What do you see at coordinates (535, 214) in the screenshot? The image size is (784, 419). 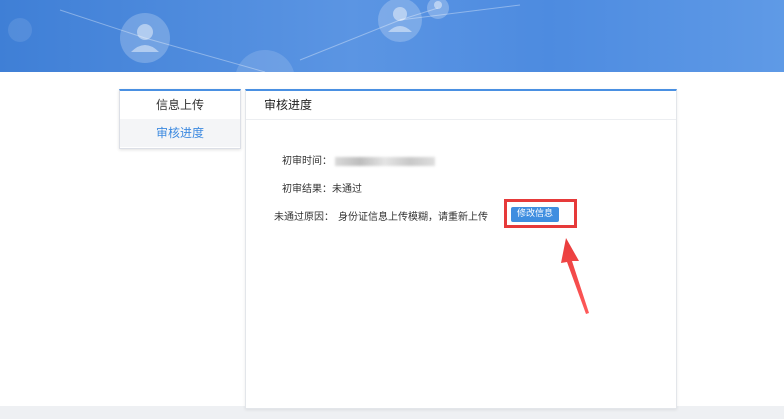 I see `edit-info-button: 修改信息` at bounding box center [535, 214].